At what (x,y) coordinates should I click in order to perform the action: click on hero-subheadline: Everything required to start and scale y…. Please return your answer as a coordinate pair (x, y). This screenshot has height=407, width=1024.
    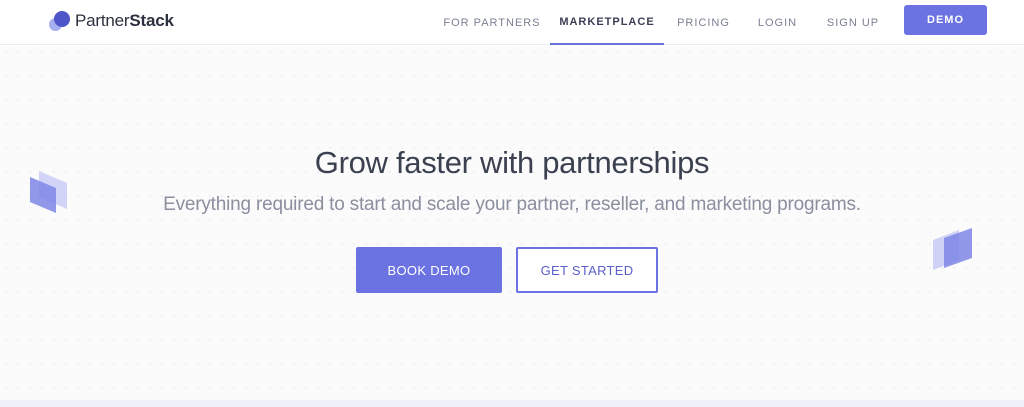
    Looking at the image, I should click on (512, 204).